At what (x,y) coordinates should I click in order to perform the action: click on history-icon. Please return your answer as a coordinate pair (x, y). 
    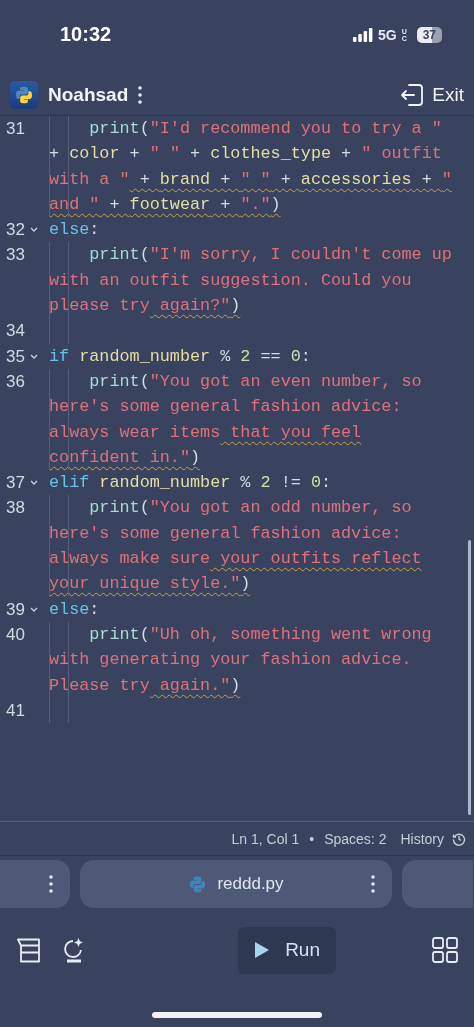
    Looking at the image, I should click on (459, 838).